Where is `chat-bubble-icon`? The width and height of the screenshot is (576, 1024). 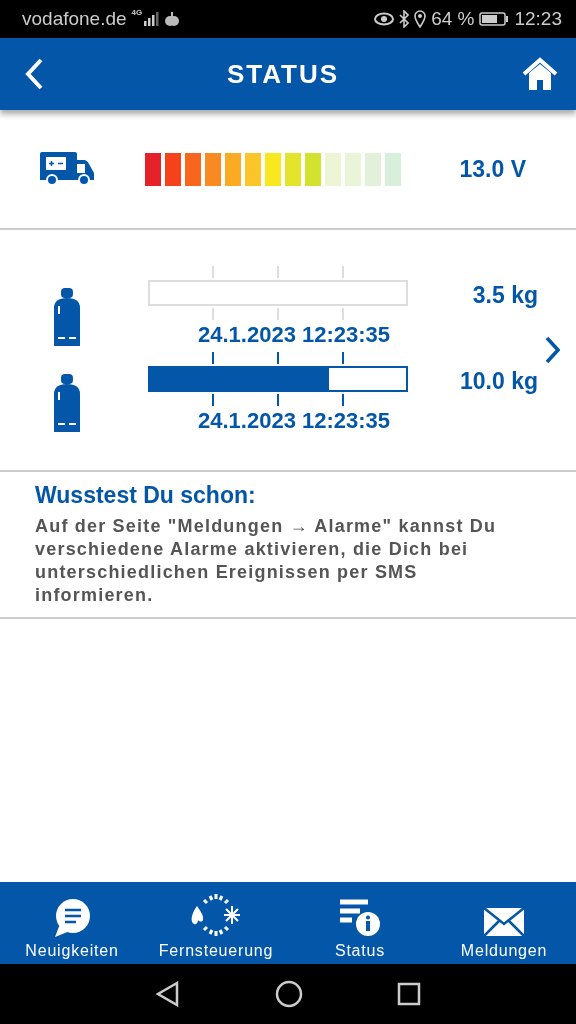
chat-bubble-icon is located at coordinates (72, 918).